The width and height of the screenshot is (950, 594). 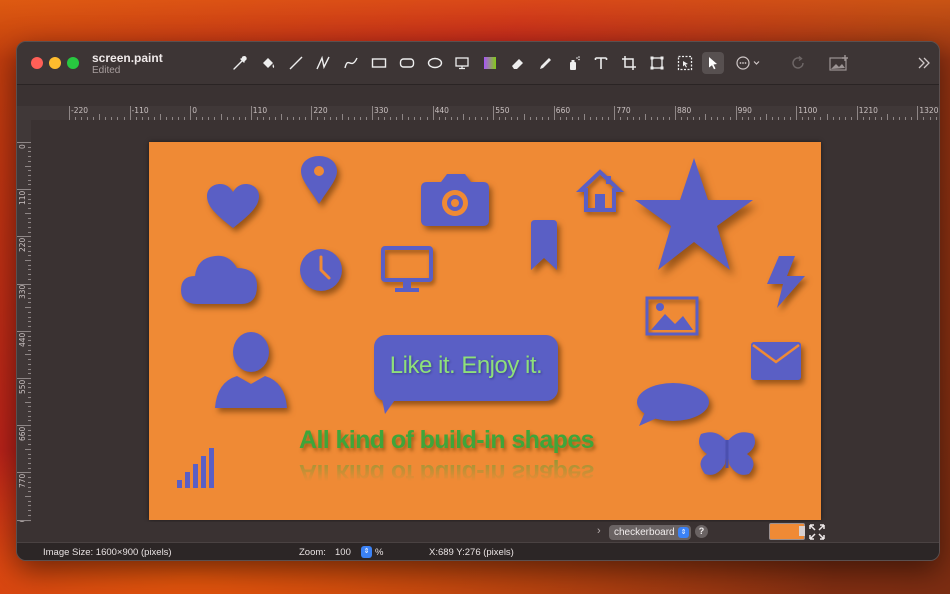 I want to click on pointer-tool, so click(x=712, y=63).